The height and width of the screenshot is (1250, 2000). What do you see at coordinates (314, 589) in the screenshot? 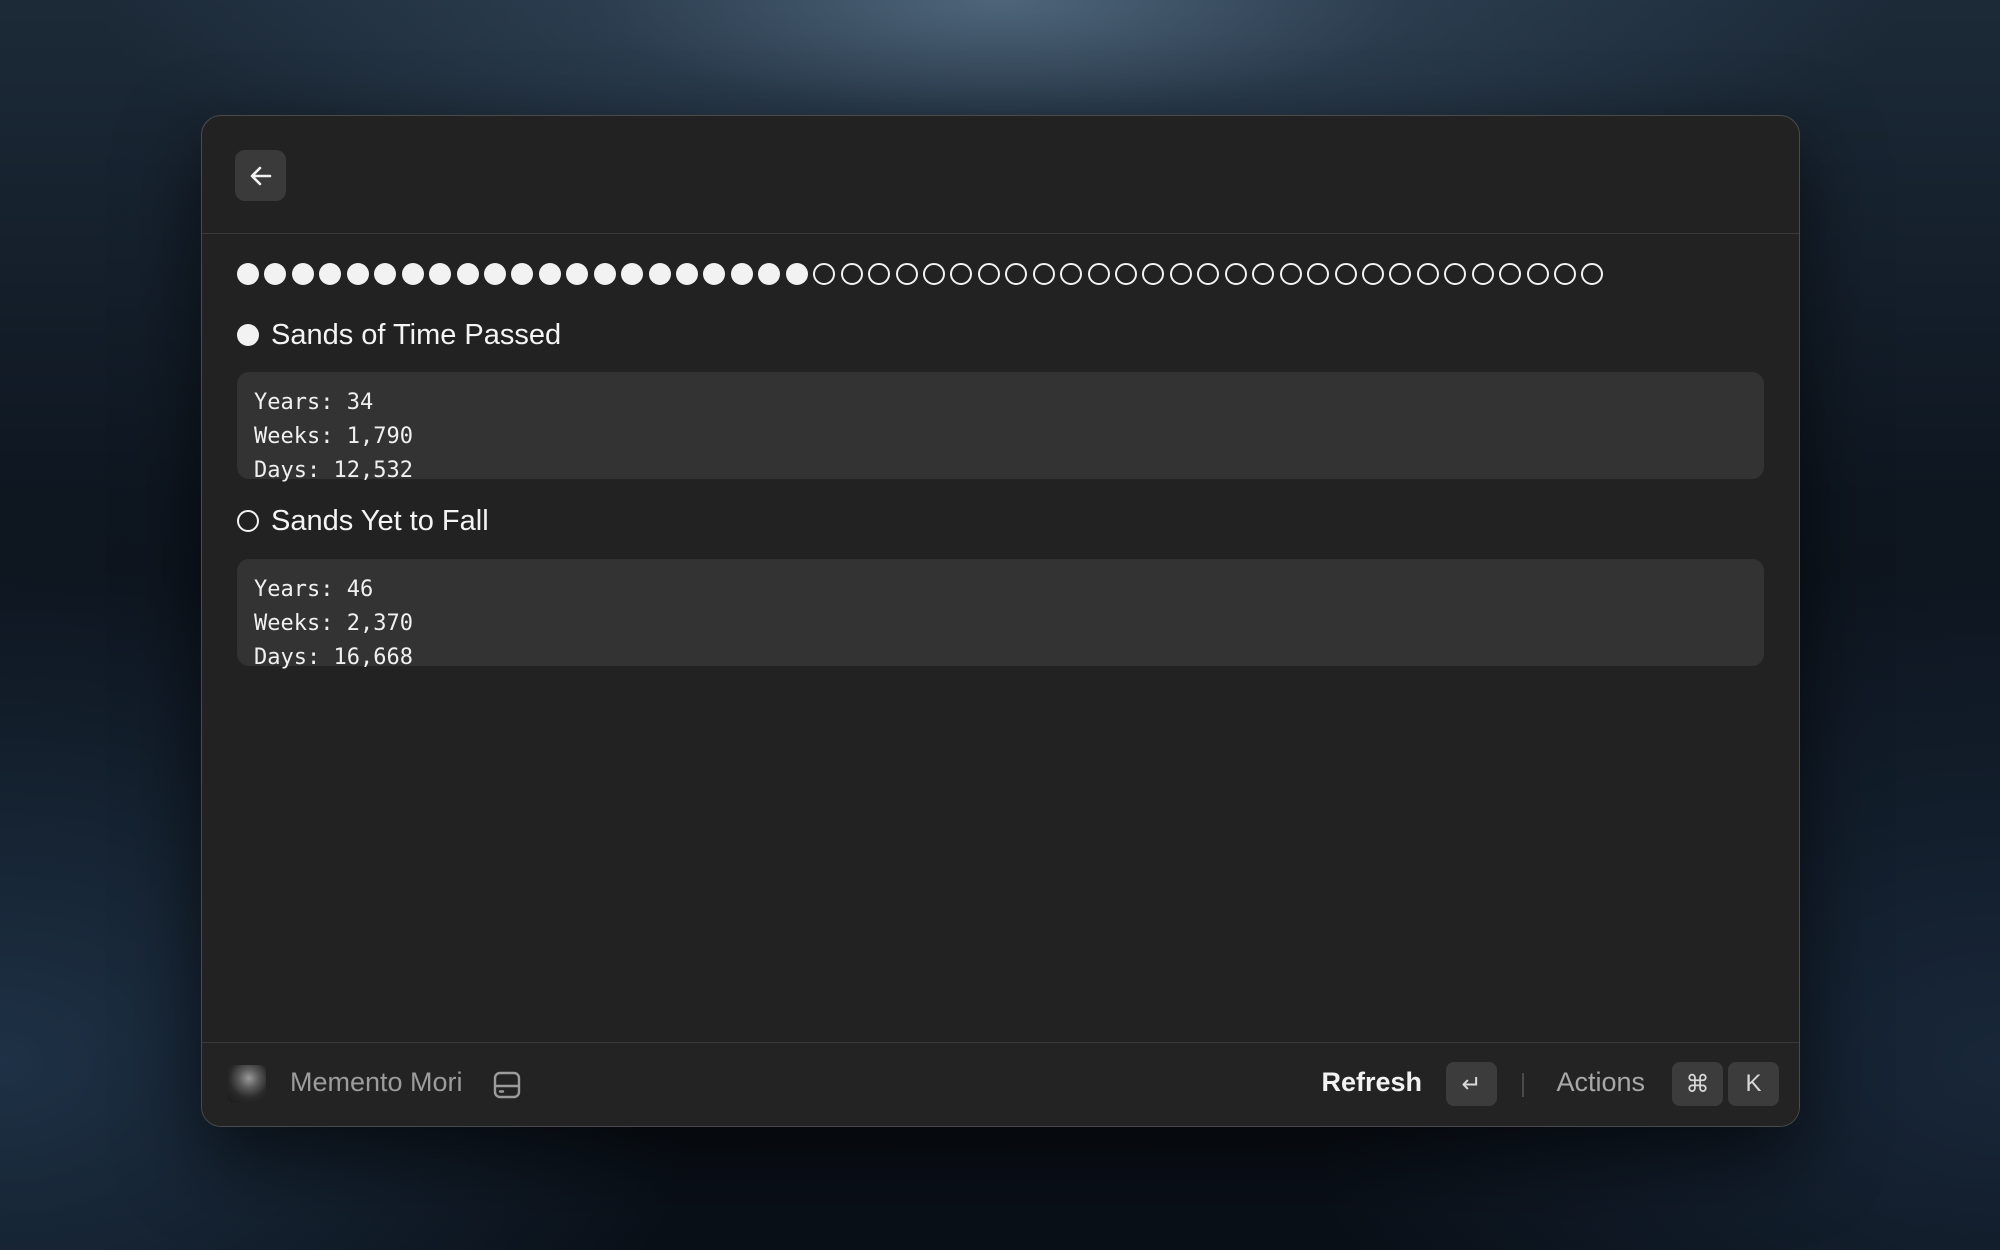
I see `remaining-years: Years: 46` at bounding box center [314, 589].